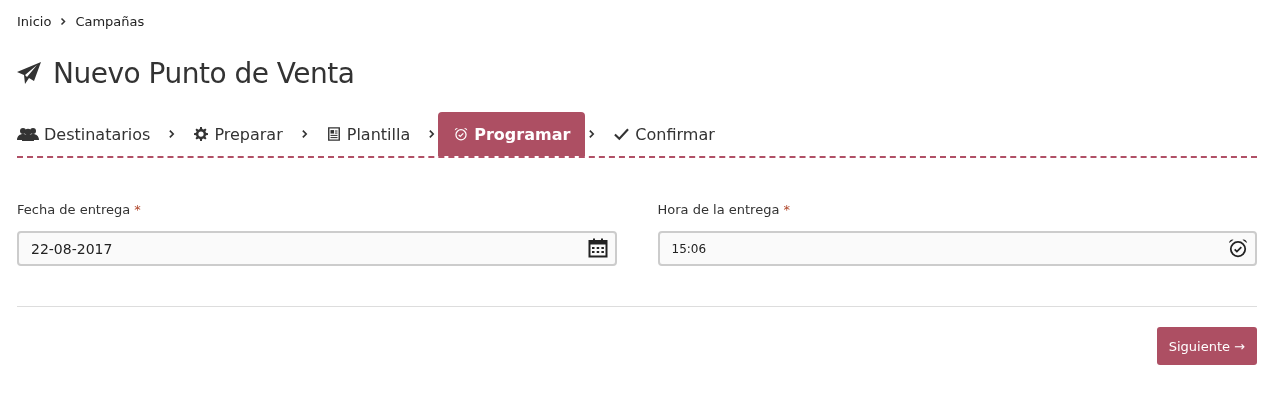 This screenshot has height=403, width=1276. Describe the element at coordinates (201, 134) in the screenshot. I see `settings-icon` at that location.